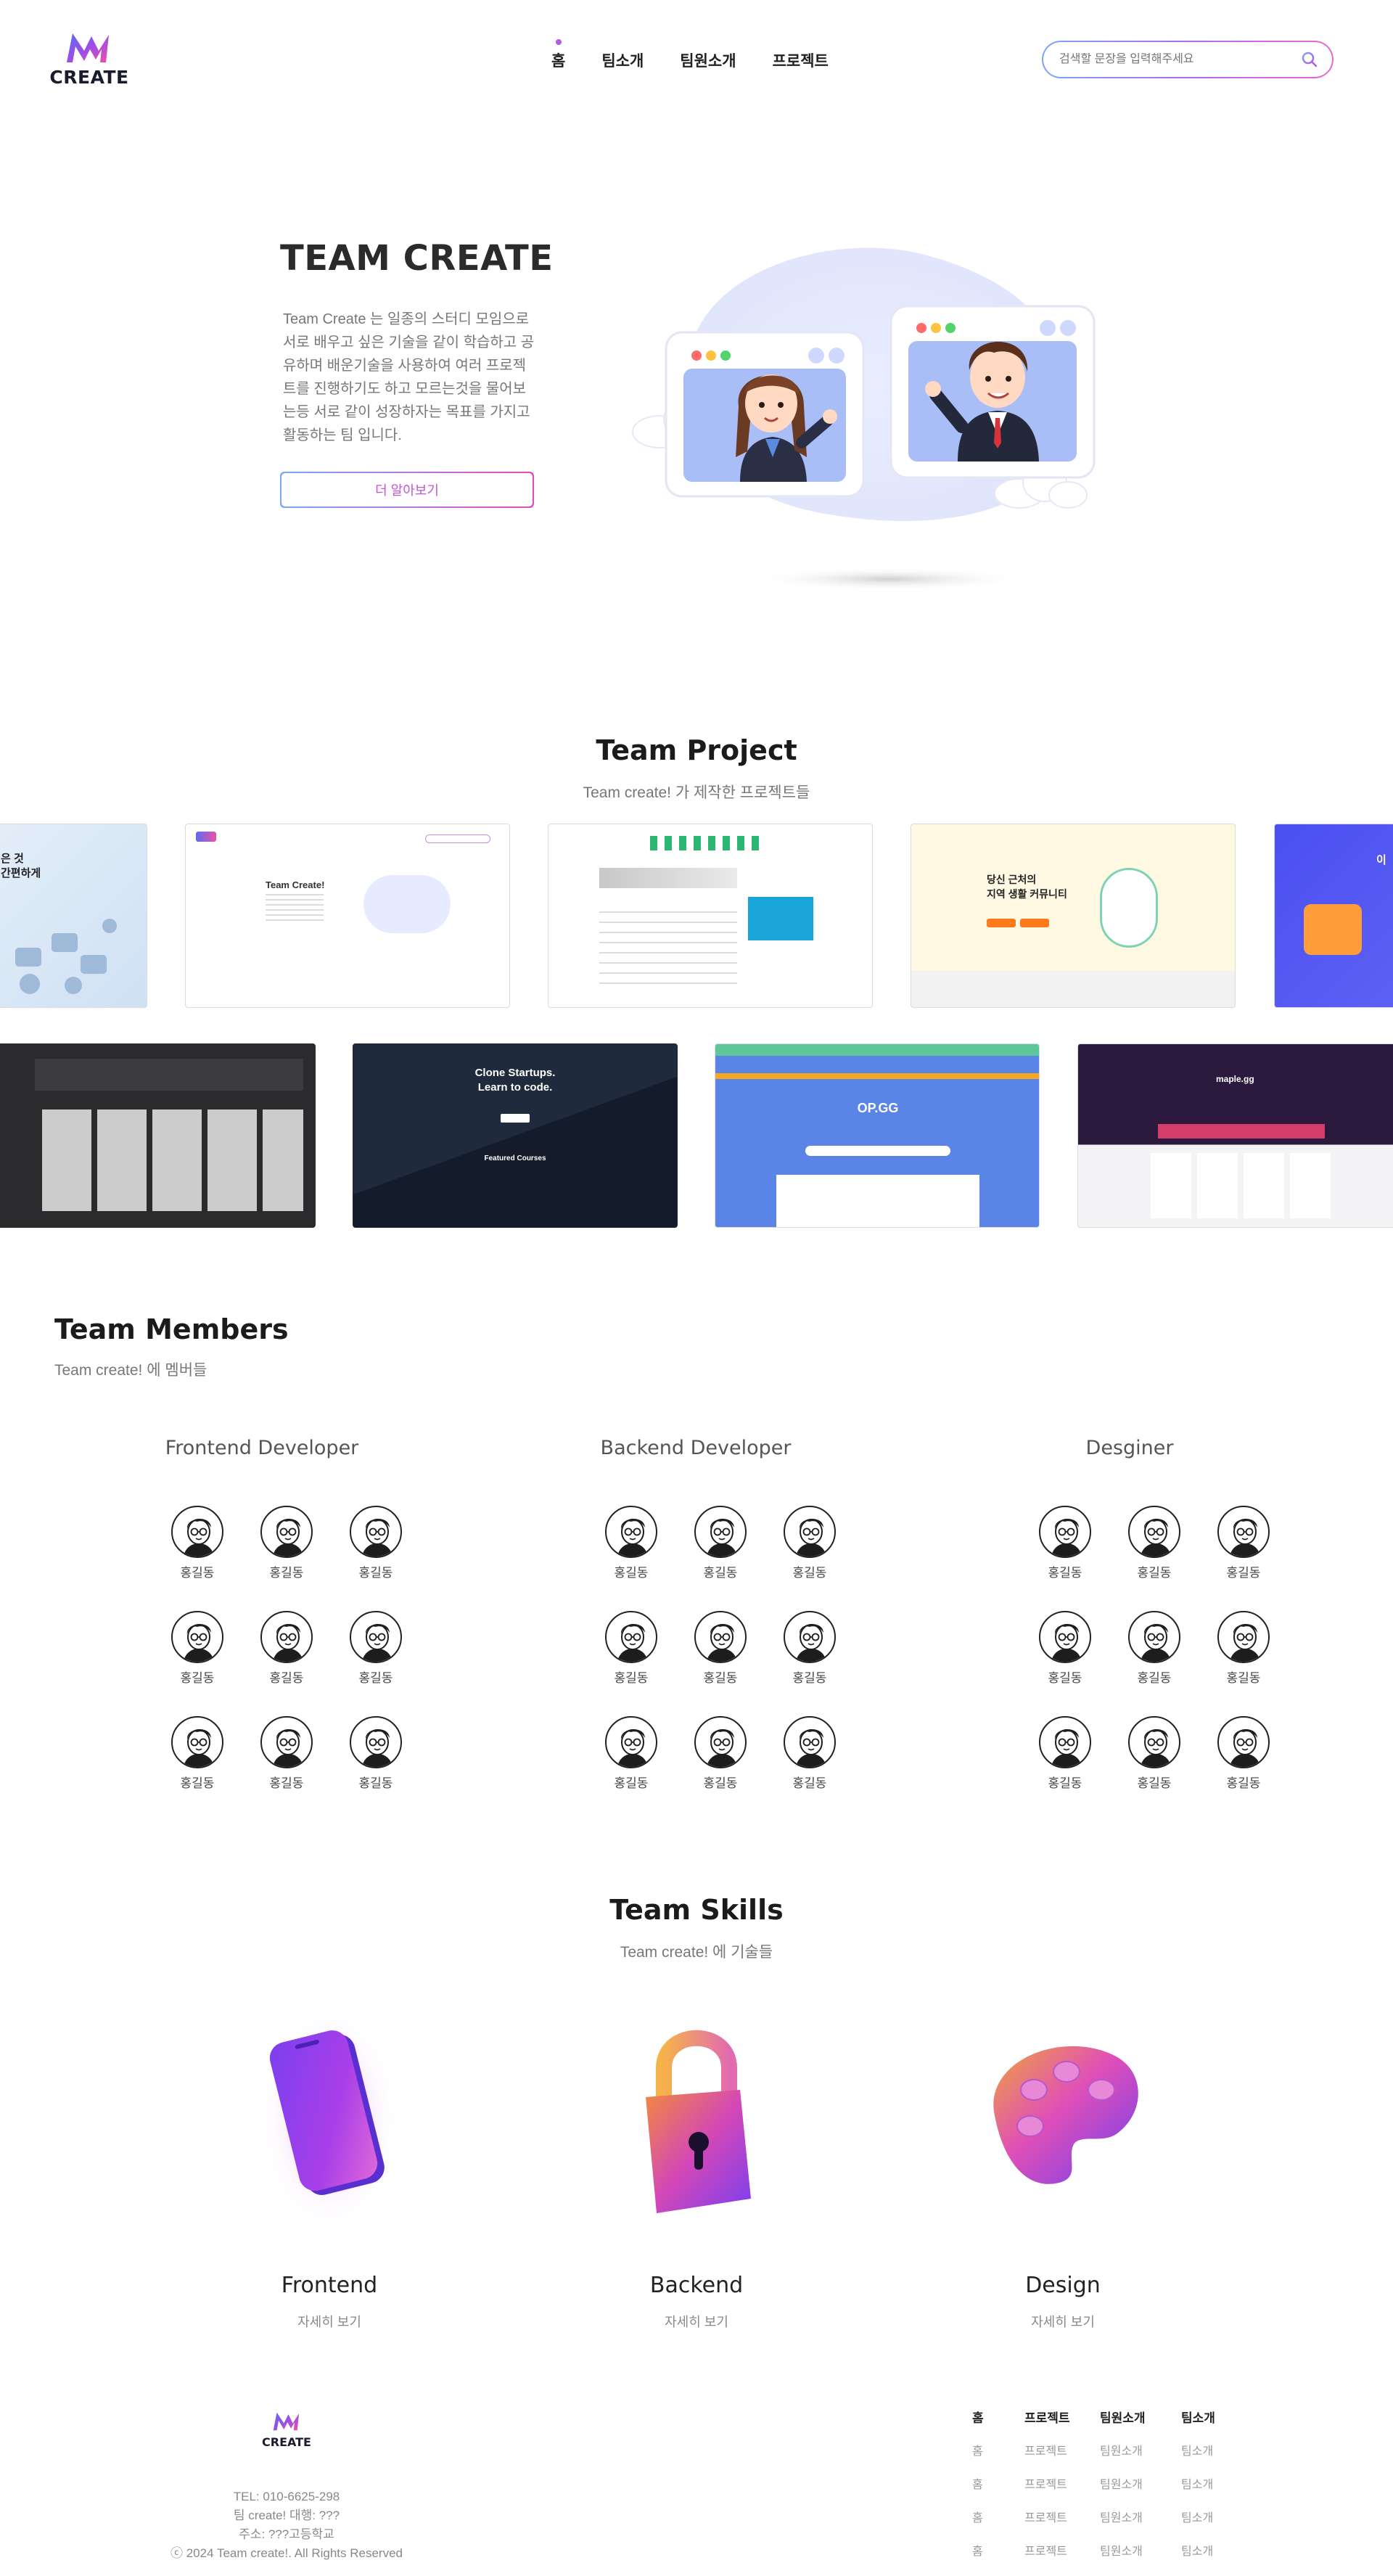 This screenshot has height=2576, width=1393. What do you see at coordinates (1203, 2424) in the screenshot?
I see `footer-col-head: 팀소개` at bounding box center [1203, 2424].